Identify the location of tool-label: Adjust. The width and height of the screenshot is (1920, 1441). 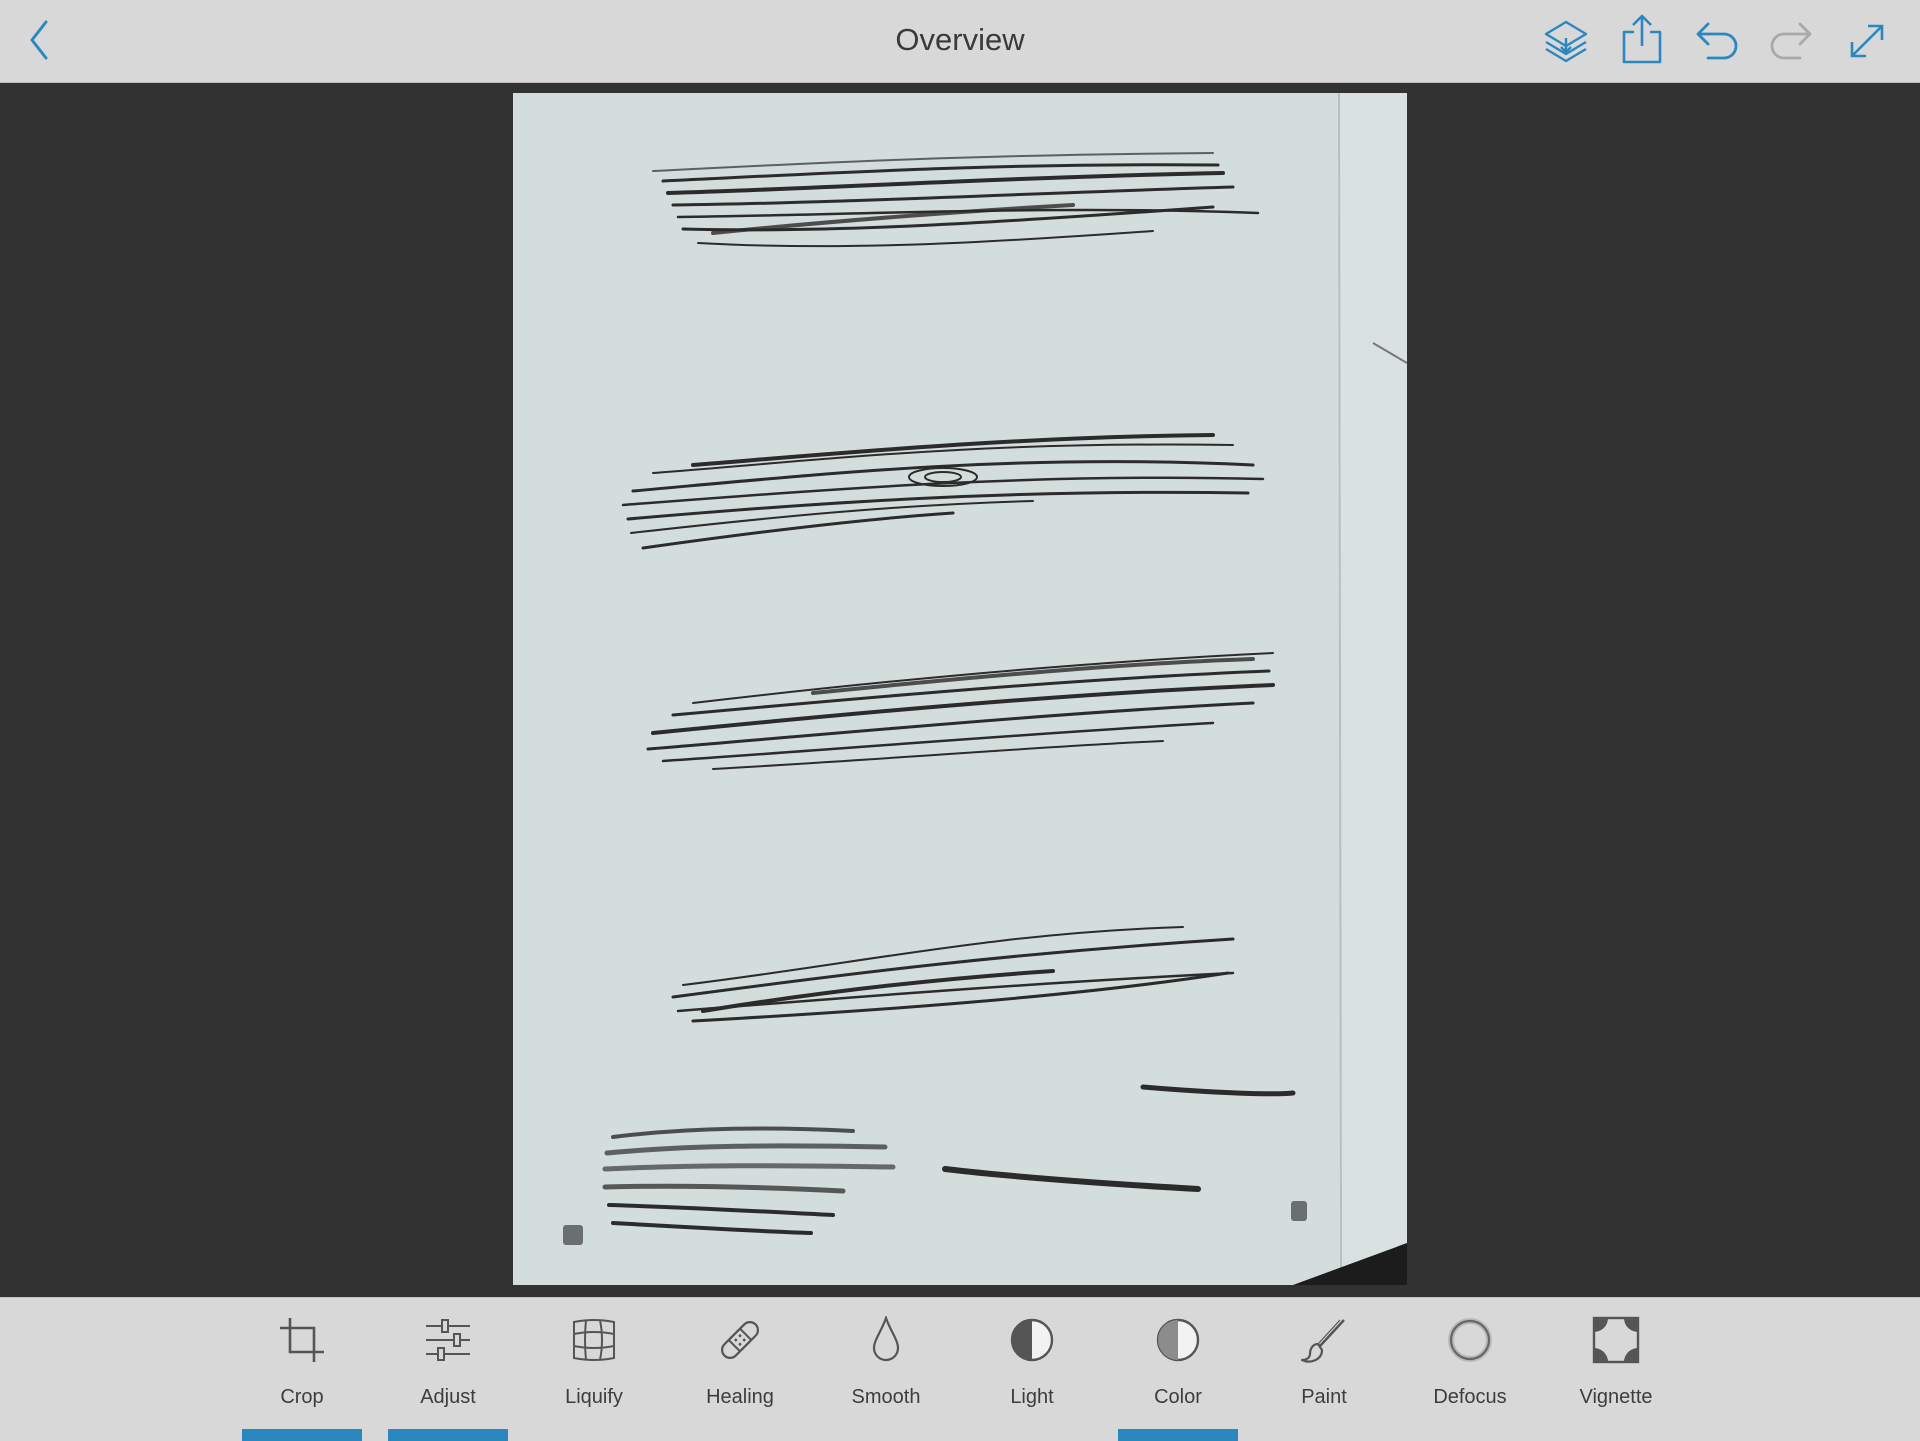
(448, 1397).